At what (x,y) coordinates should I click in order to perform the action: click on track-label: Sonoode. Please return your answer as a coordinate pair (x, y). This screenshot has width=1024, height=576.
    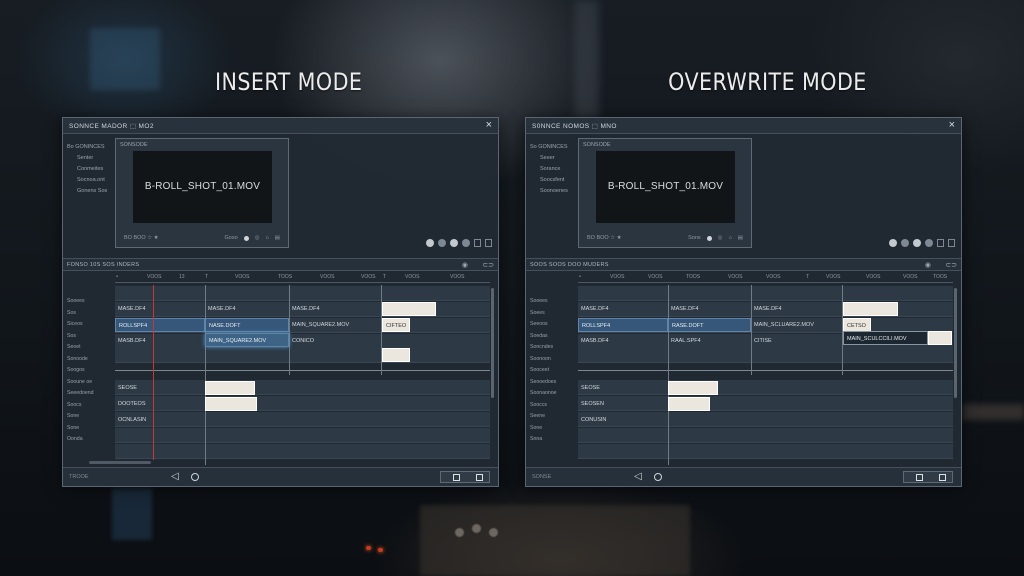
    Looking at the image, I should click on (91, 360).